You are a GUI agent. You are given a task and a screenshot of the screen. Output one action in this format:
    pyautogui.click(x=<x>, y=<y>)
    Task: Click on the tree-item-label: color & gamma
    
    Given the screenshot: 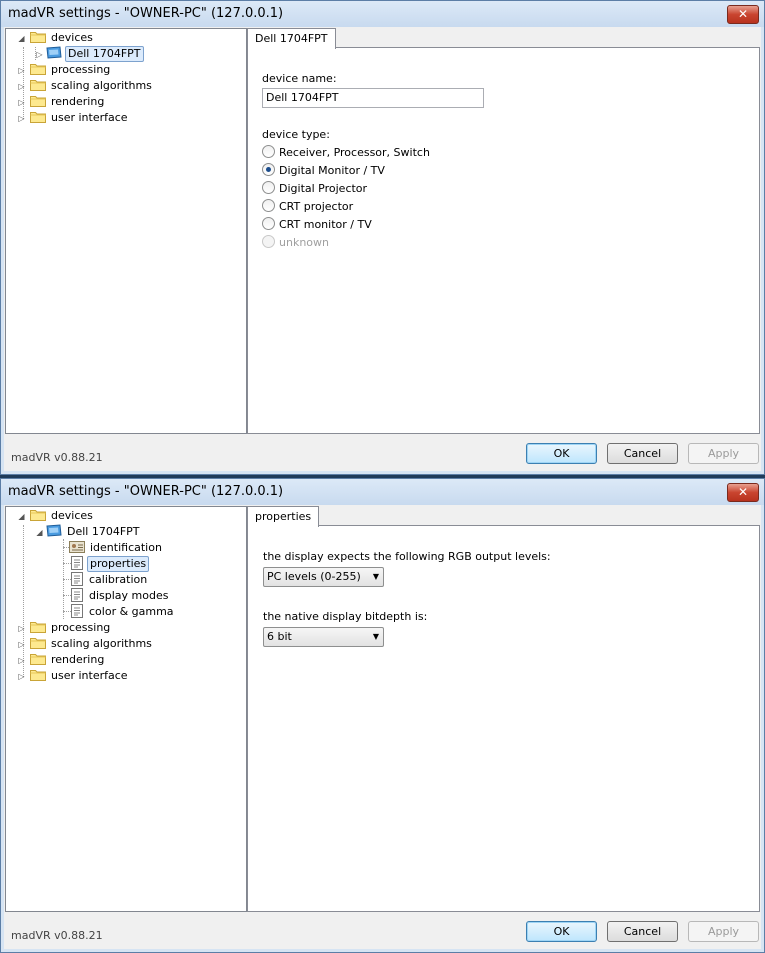 What is the action you would take?
    pyautogui.click(x=131, y=611)
    